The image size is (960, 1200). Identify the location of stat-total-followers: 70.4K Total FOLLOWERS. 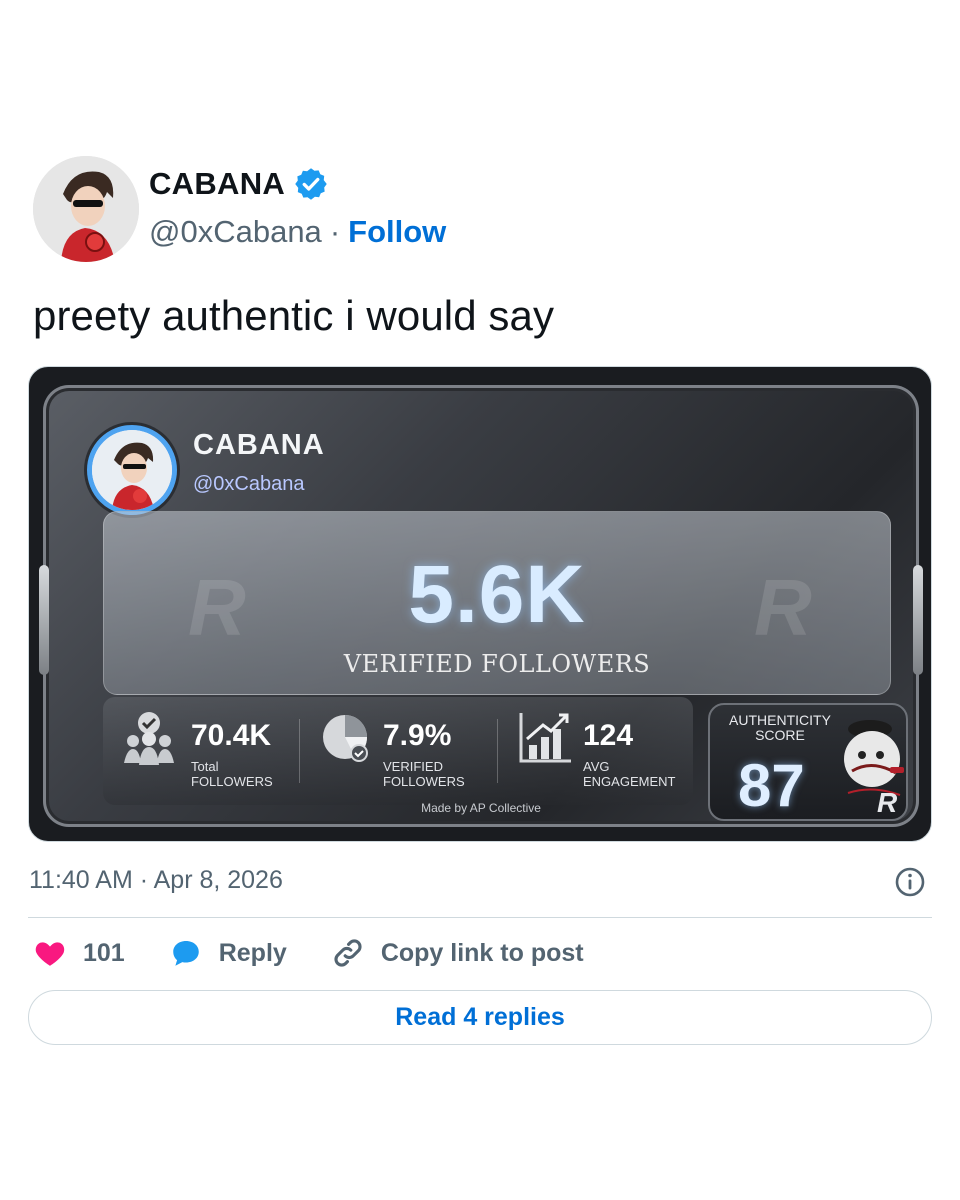
(232, 754).